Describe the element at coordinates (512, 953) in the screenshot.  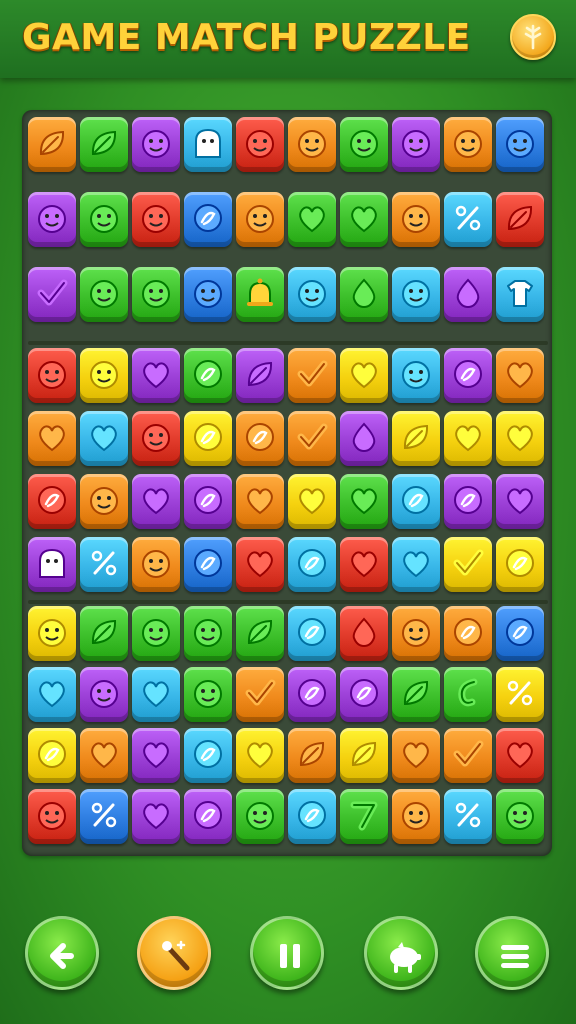
I see `menu-button` at that location.